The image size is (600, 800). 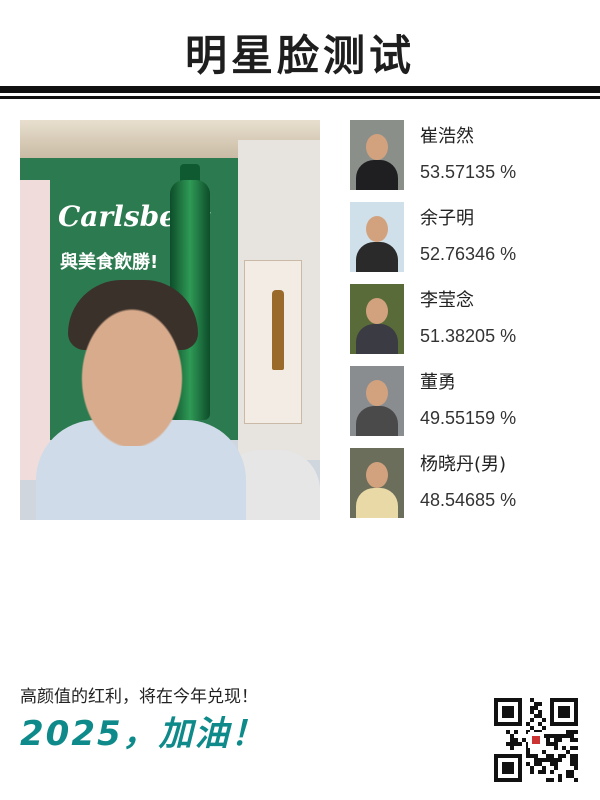 What do you see at coordinates (438, 382) in the screenshot?
I see `celebrity-name: 董勇` at bounding box center [438, 382].